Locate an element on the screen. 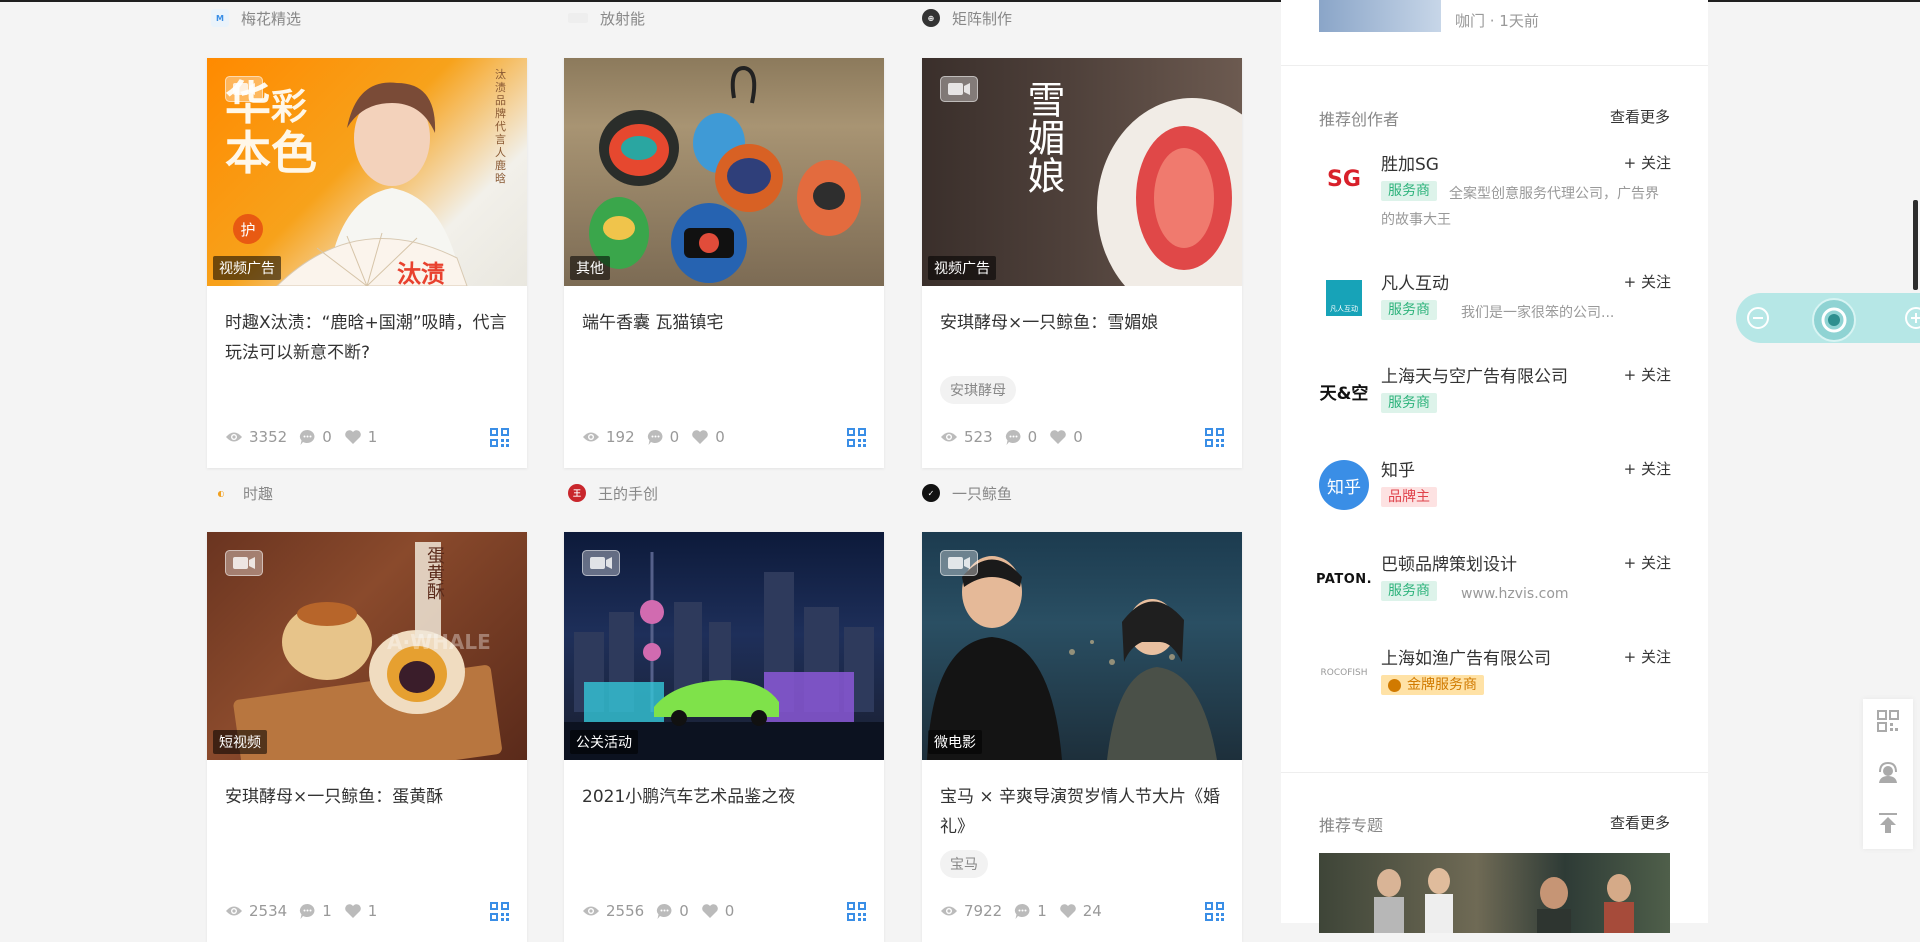 Image resolution: width=1920 pixels, height=942 pixels. card-thumbnail: 蛋黄酥 A·WHALE 短视频 is located at coordinates (367, 646).